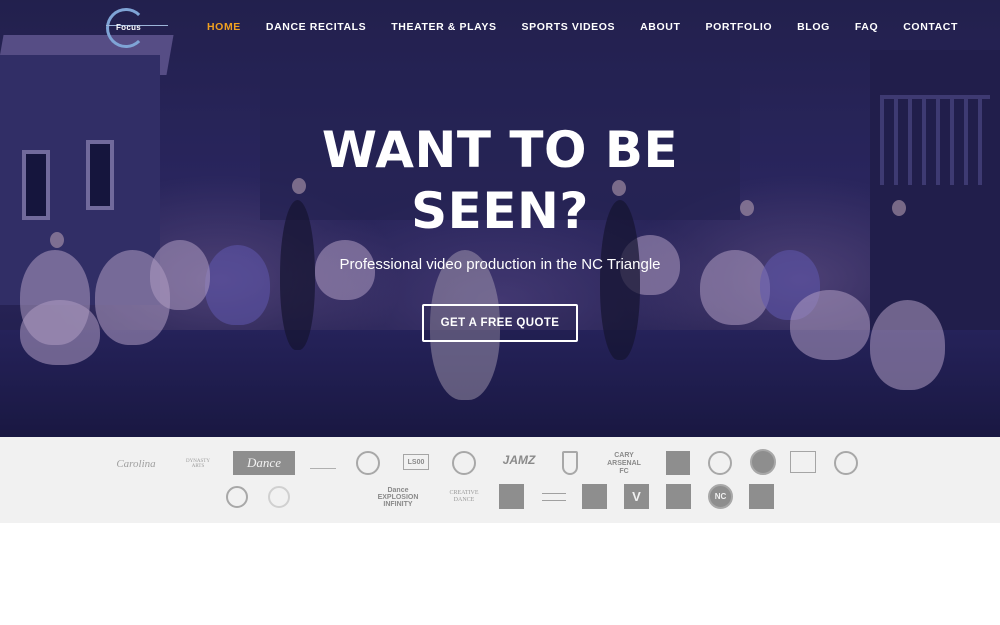 The image size is (1000, 625). What do you see at coordinates (464, 493) in the screenshot?
I see `creative-dance-line-1: CREATIVE` at bounding box center [464, 493].